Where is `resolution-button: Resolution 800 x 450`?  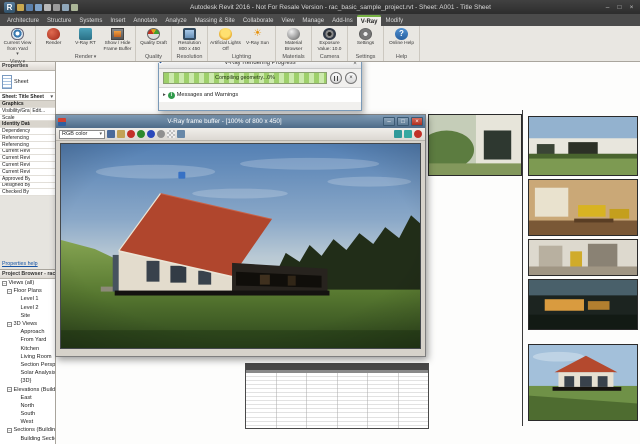
resolution-button: Resolution 800 x 450 is located at coordinates (189, 40).